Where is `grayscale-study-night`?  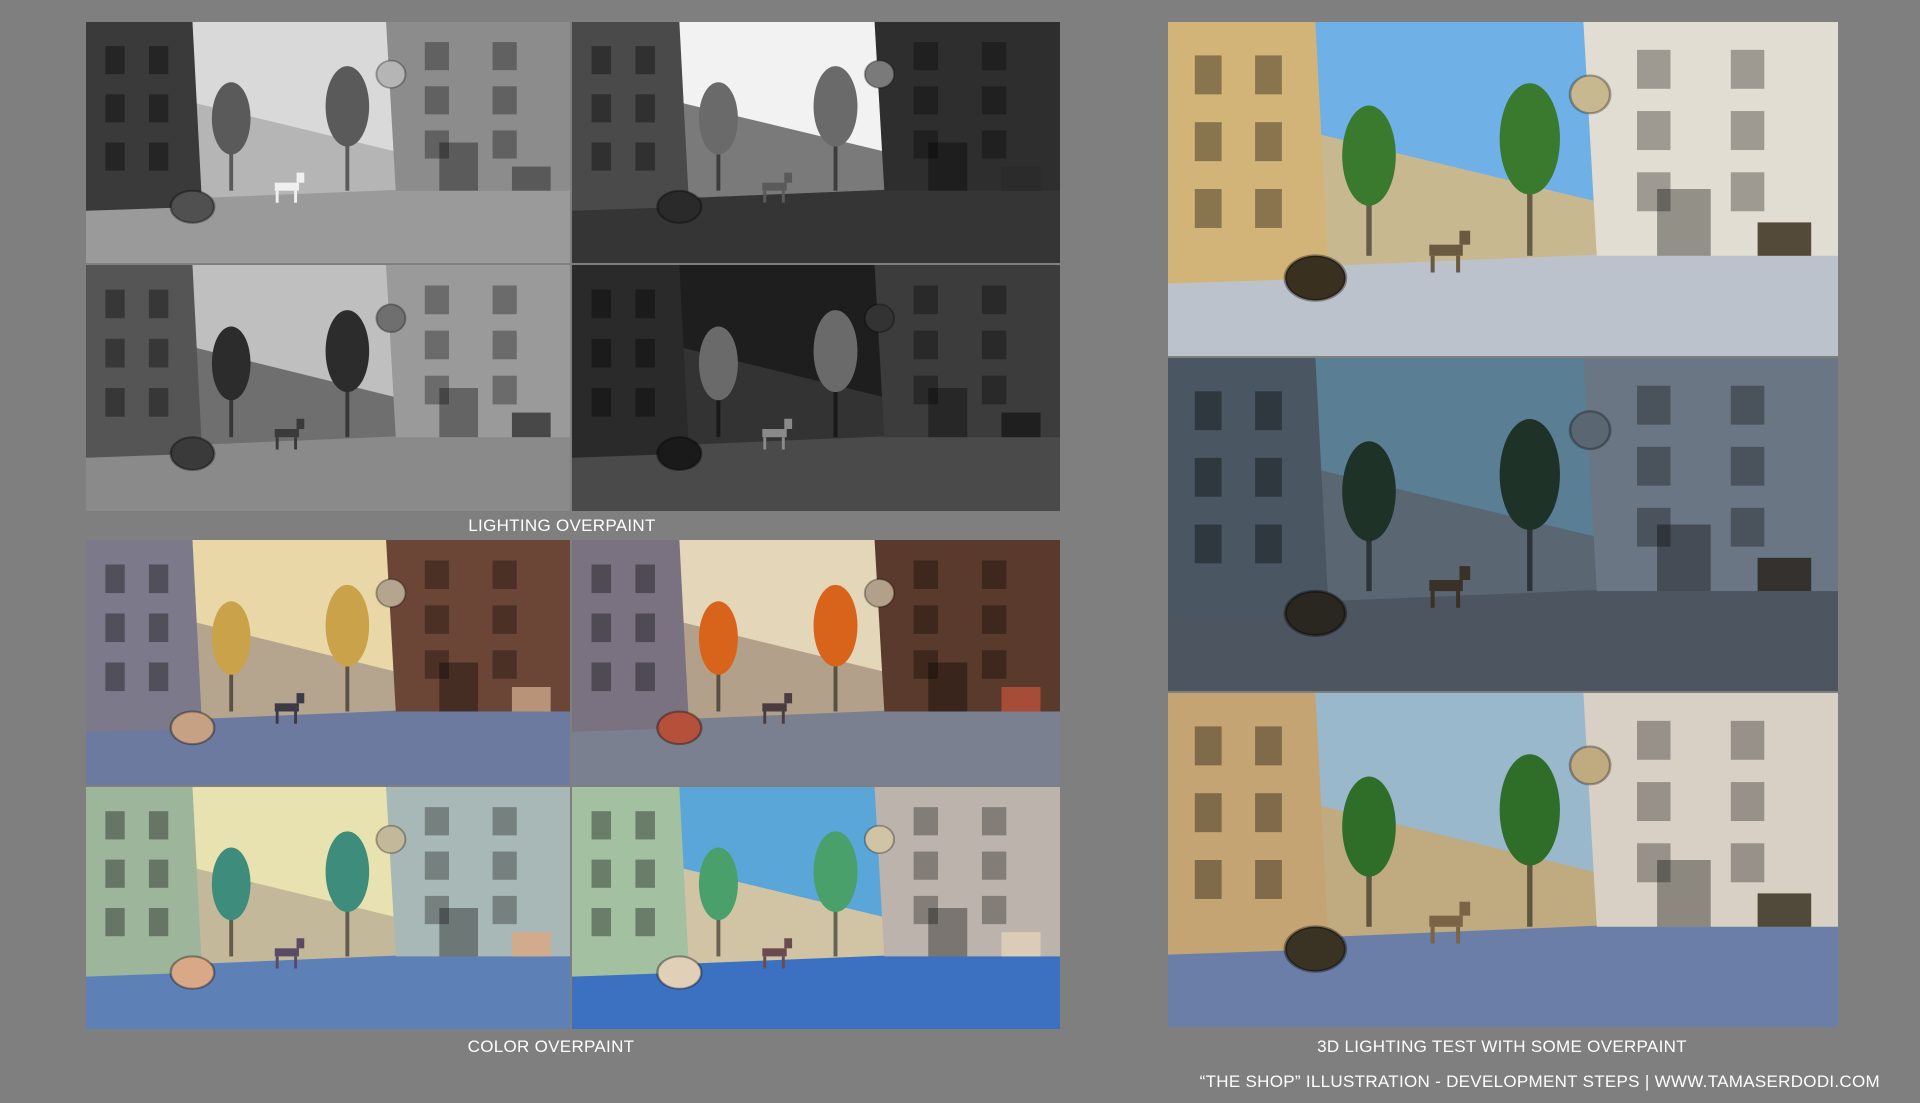
grayscale-study-night is located at coordinates (816, 388).